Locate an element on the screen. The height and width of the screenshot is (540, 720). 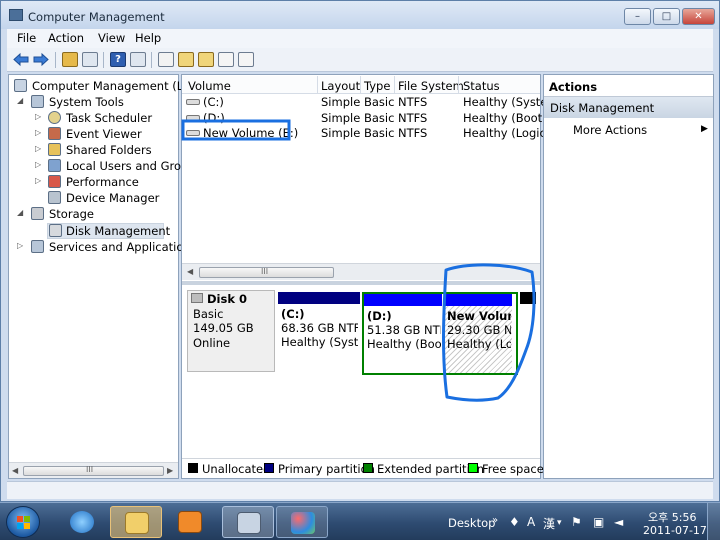
table-row: (D:) Simple Basic NTFS Healthy (Boot, P is located at coordinates (369, 118).